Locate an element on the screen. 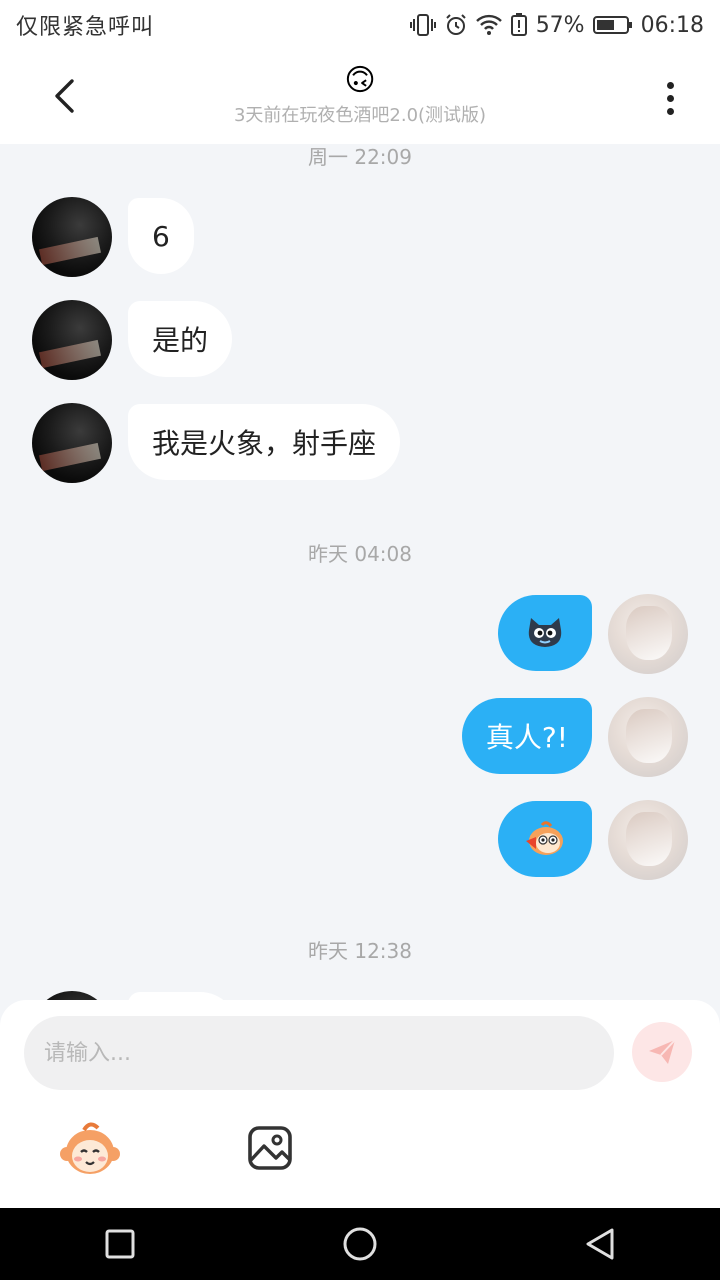 Image resolution: width=720 pixels, height=1280 pixels. monkey-sticker-icon is located at coordinates (90, 1148).